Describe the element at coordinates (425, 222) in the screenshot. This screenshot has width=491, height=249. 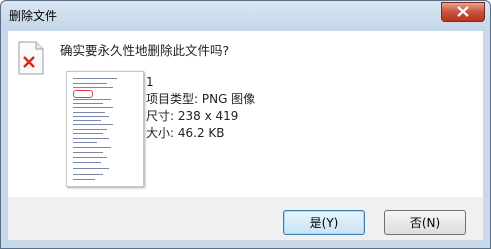
I see `no-button: 否(N)` at that location.